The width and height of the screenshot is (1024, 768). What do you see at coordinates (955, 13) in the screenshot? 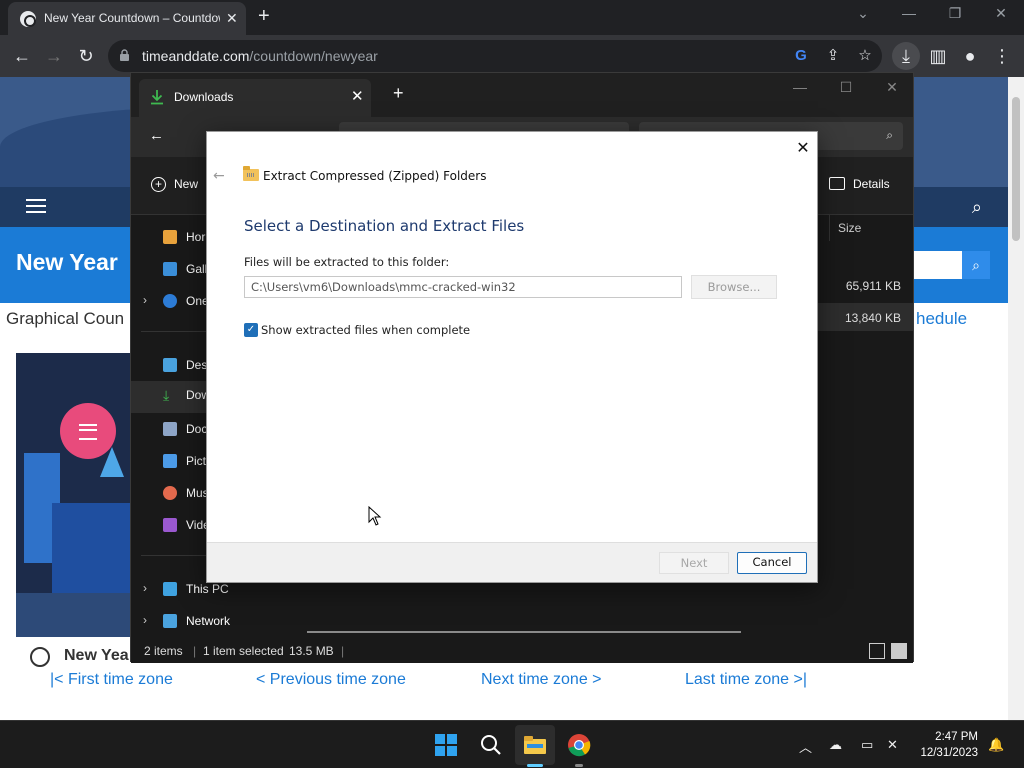
I see `restore-button: ❐` at bounding box center [955, 13].